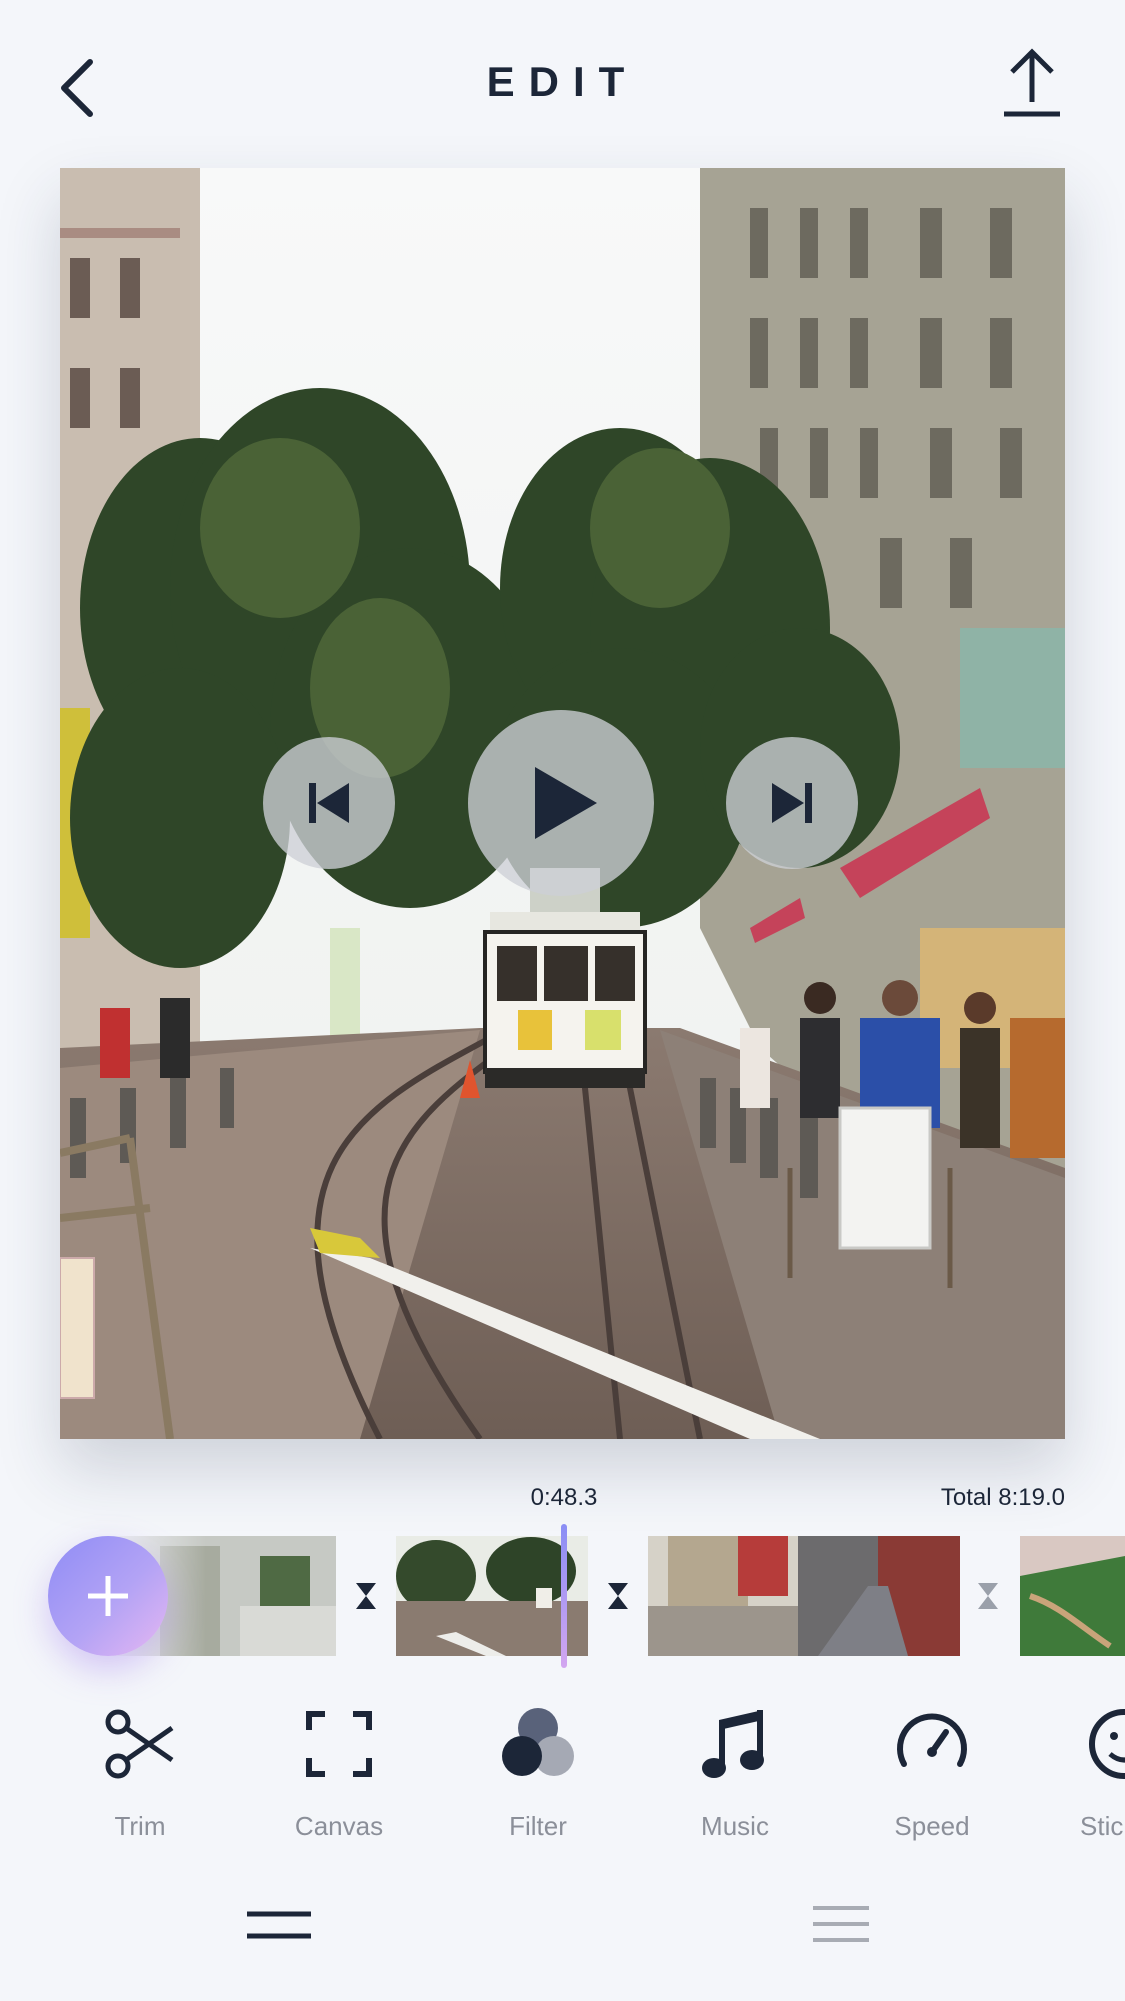 Image resolution: width=1125 pixels, height=2001 pixels. What do you see at coordinates (564, 1497) in the screenshot?
I see `current-time: 0:48.3` at bounding box center [564, 1497].